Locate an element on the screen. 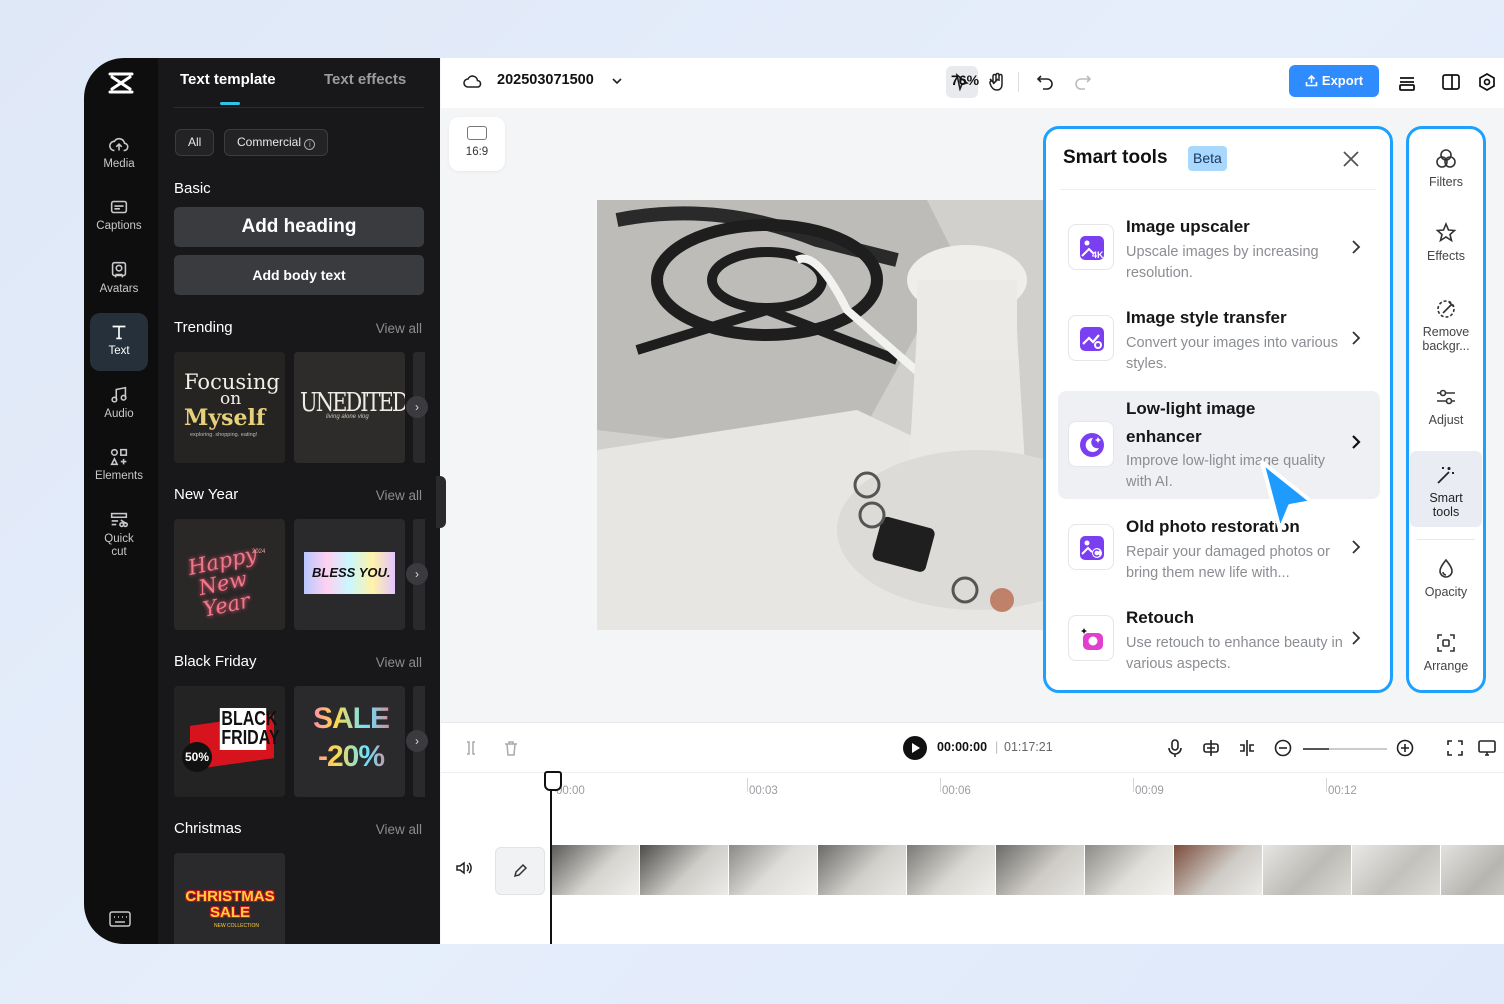 This screenshot has width=1504, height=1004. media-cloud-icon is located at coordinates (119, 144).